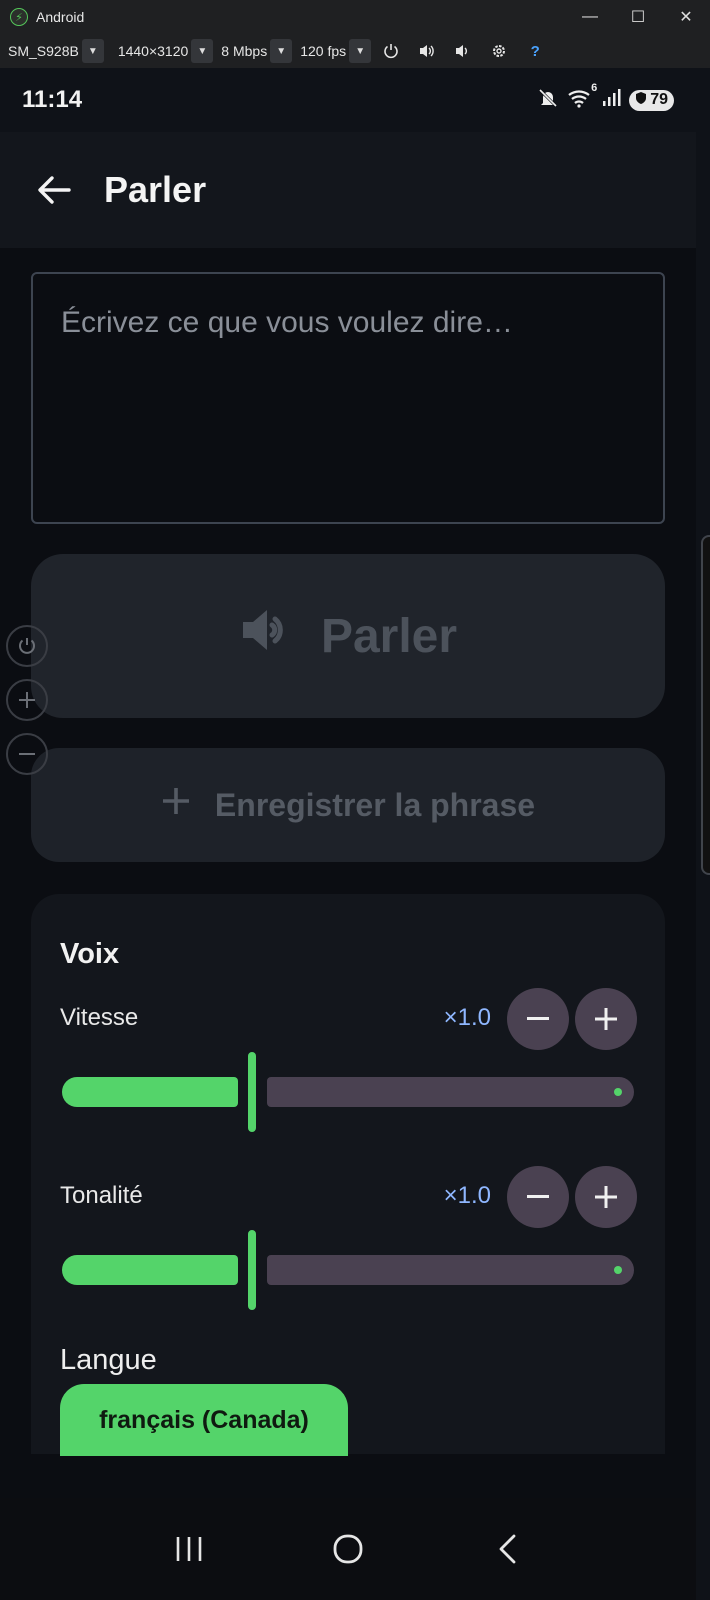  What do you see at coordinates (590, 17) in the screenshot?
I see `minimize-button: —` at bounding box center [590, 17].